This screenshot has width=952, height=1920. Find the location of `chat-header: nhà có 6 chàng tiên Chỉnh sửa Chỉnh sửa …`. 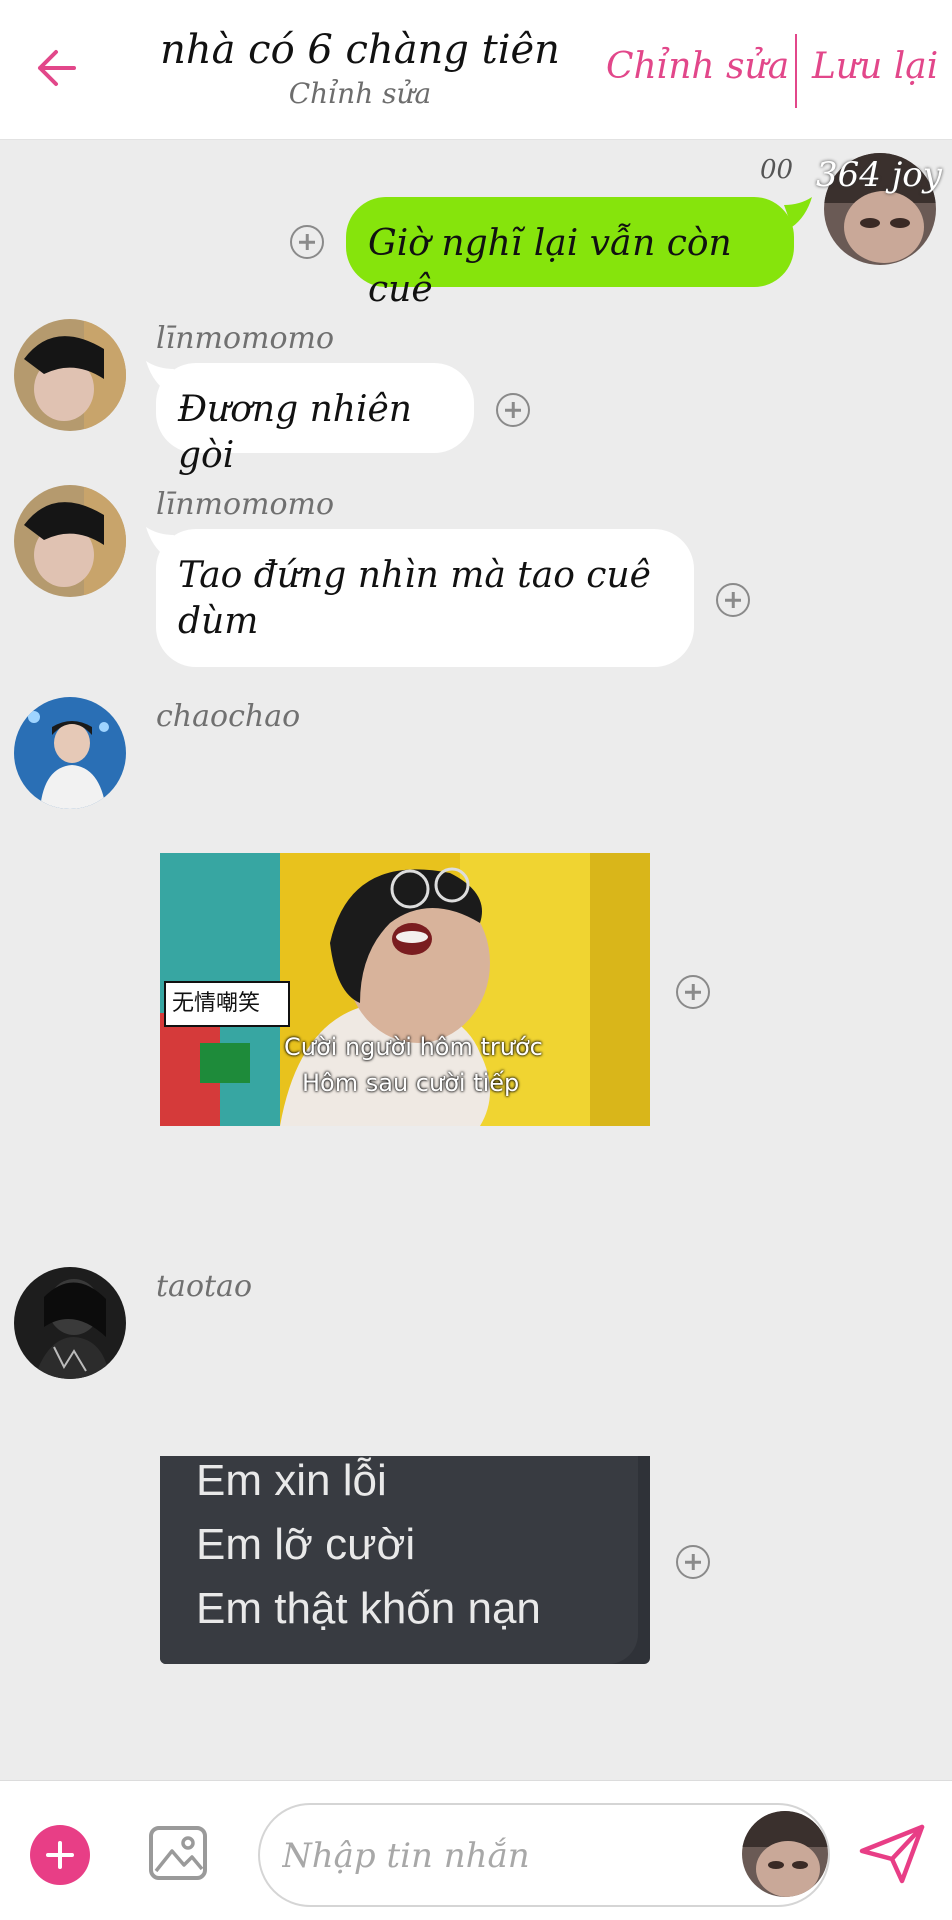

chat-header: nhà có 6 chàng tiên Chỉnh sửa Chỉnh sửa … is located at coordinates (476, 70).